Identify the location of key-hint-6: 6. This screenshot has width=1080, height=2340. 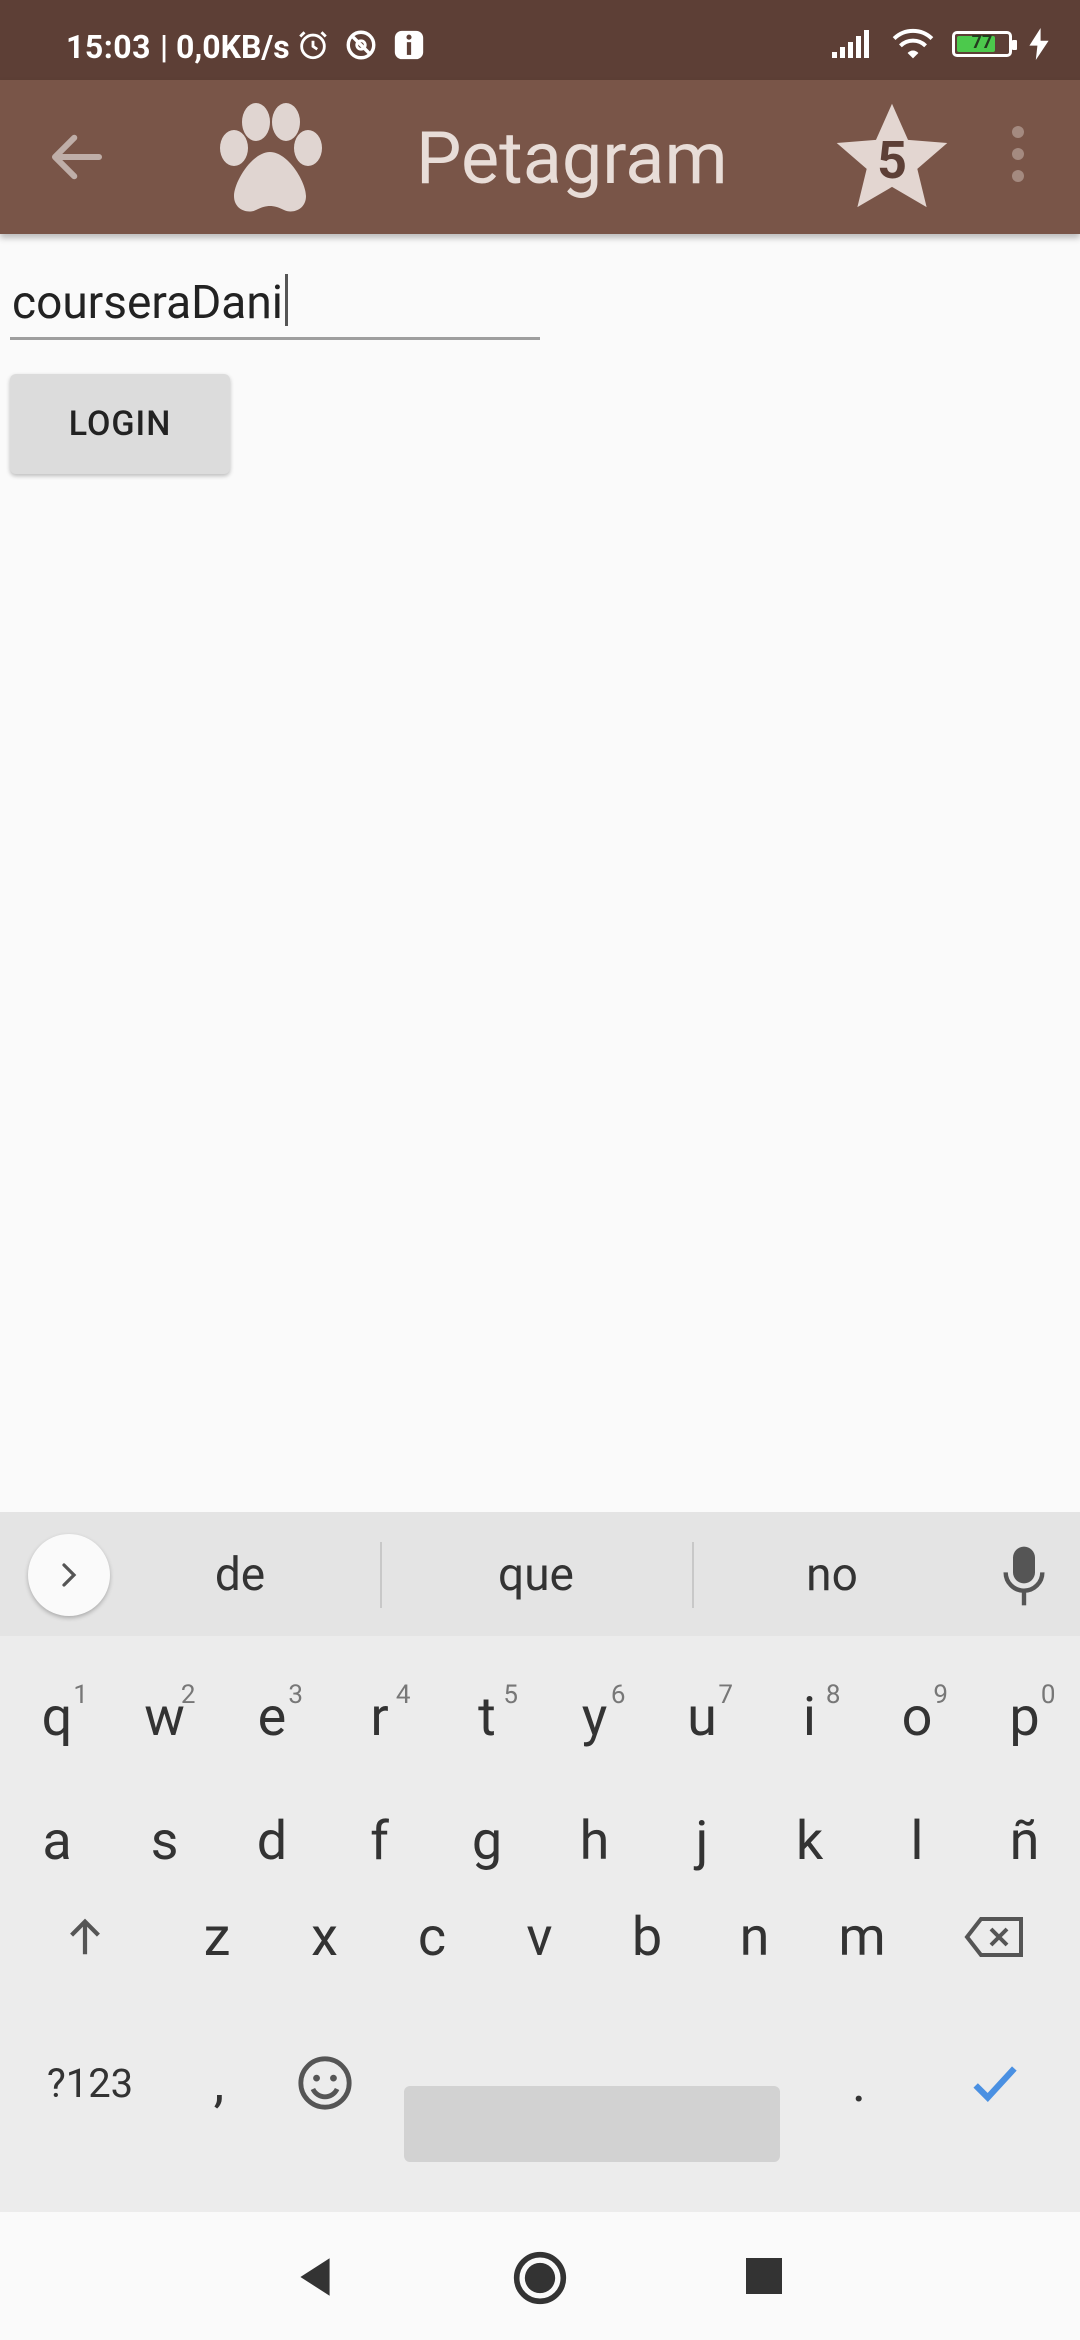
(618, 1695).